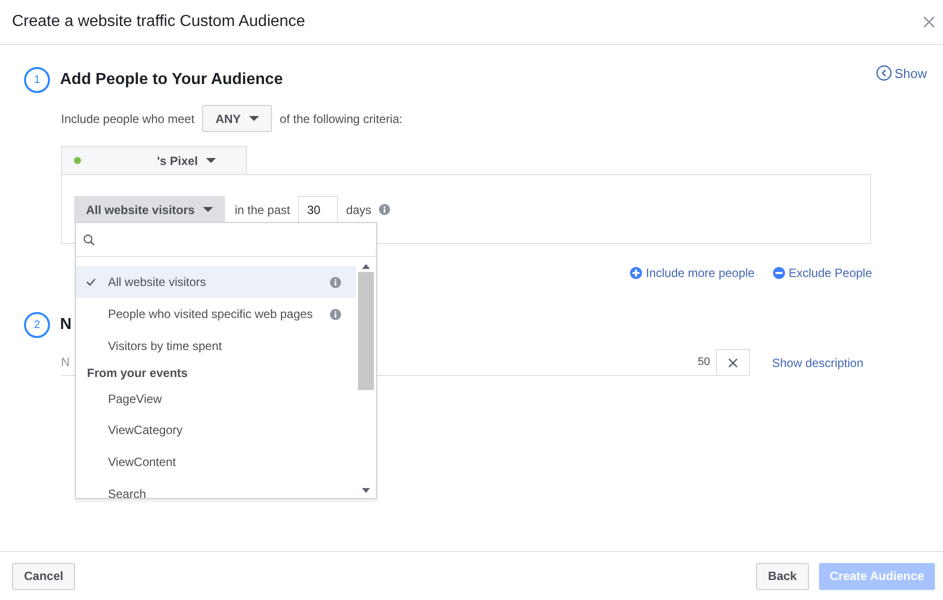 This screenshot has height=600, width=943. I want to click on menu-option: All website visitors, so click(216, 282).